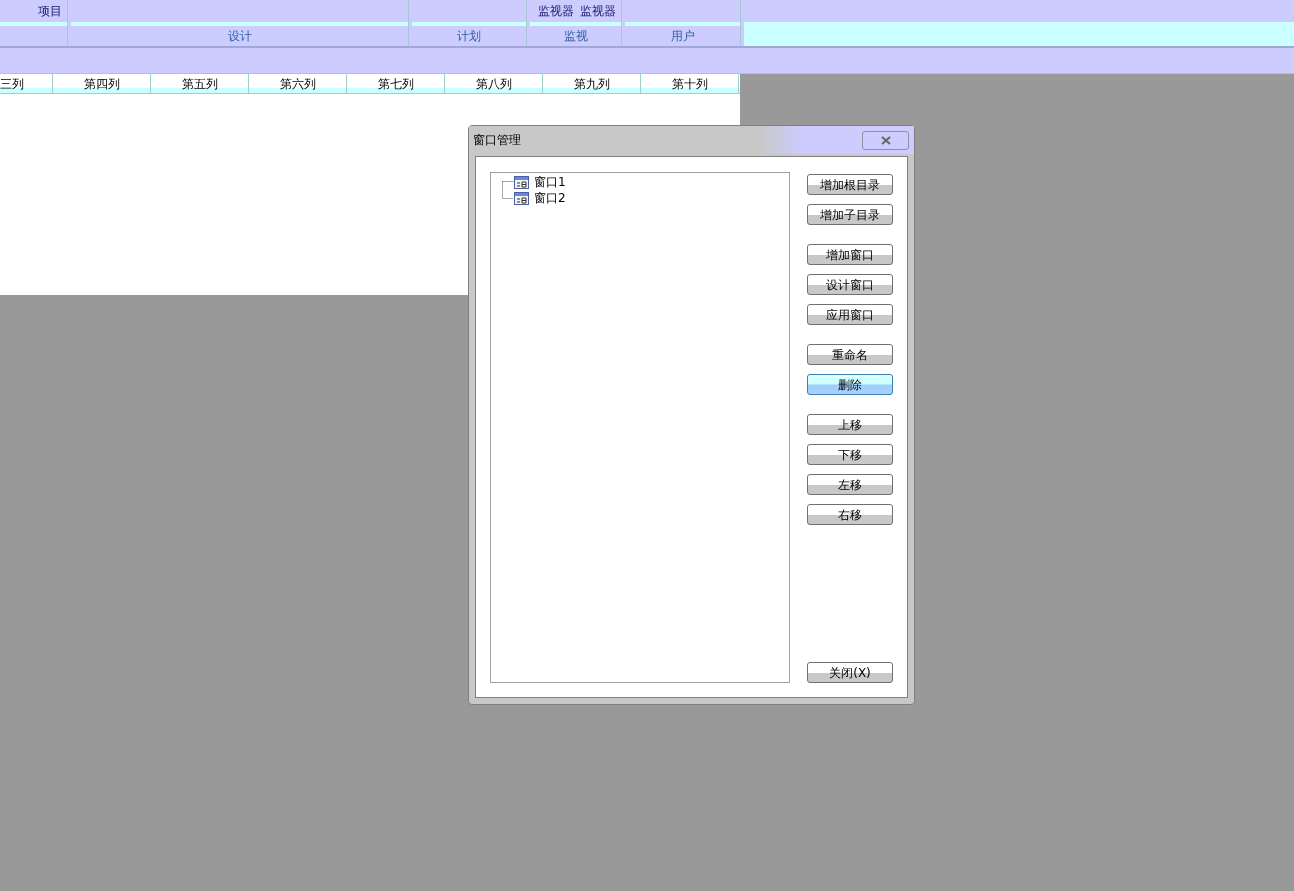 The width and height of the screenshot is (1294, 891). I want to click on close-icon, so click(885, 140).